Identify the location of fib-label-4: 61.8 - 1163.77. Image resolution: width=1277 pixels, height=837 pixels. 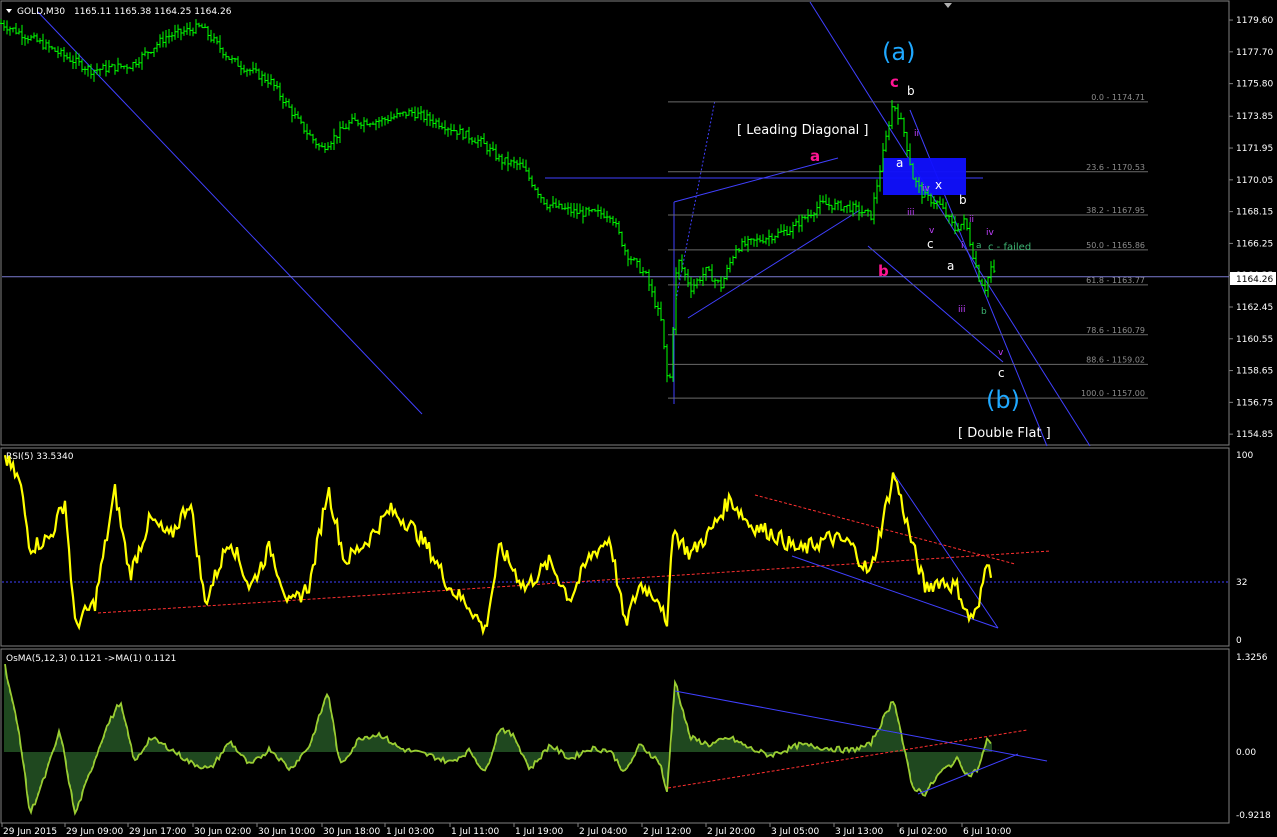
(1115, 280).